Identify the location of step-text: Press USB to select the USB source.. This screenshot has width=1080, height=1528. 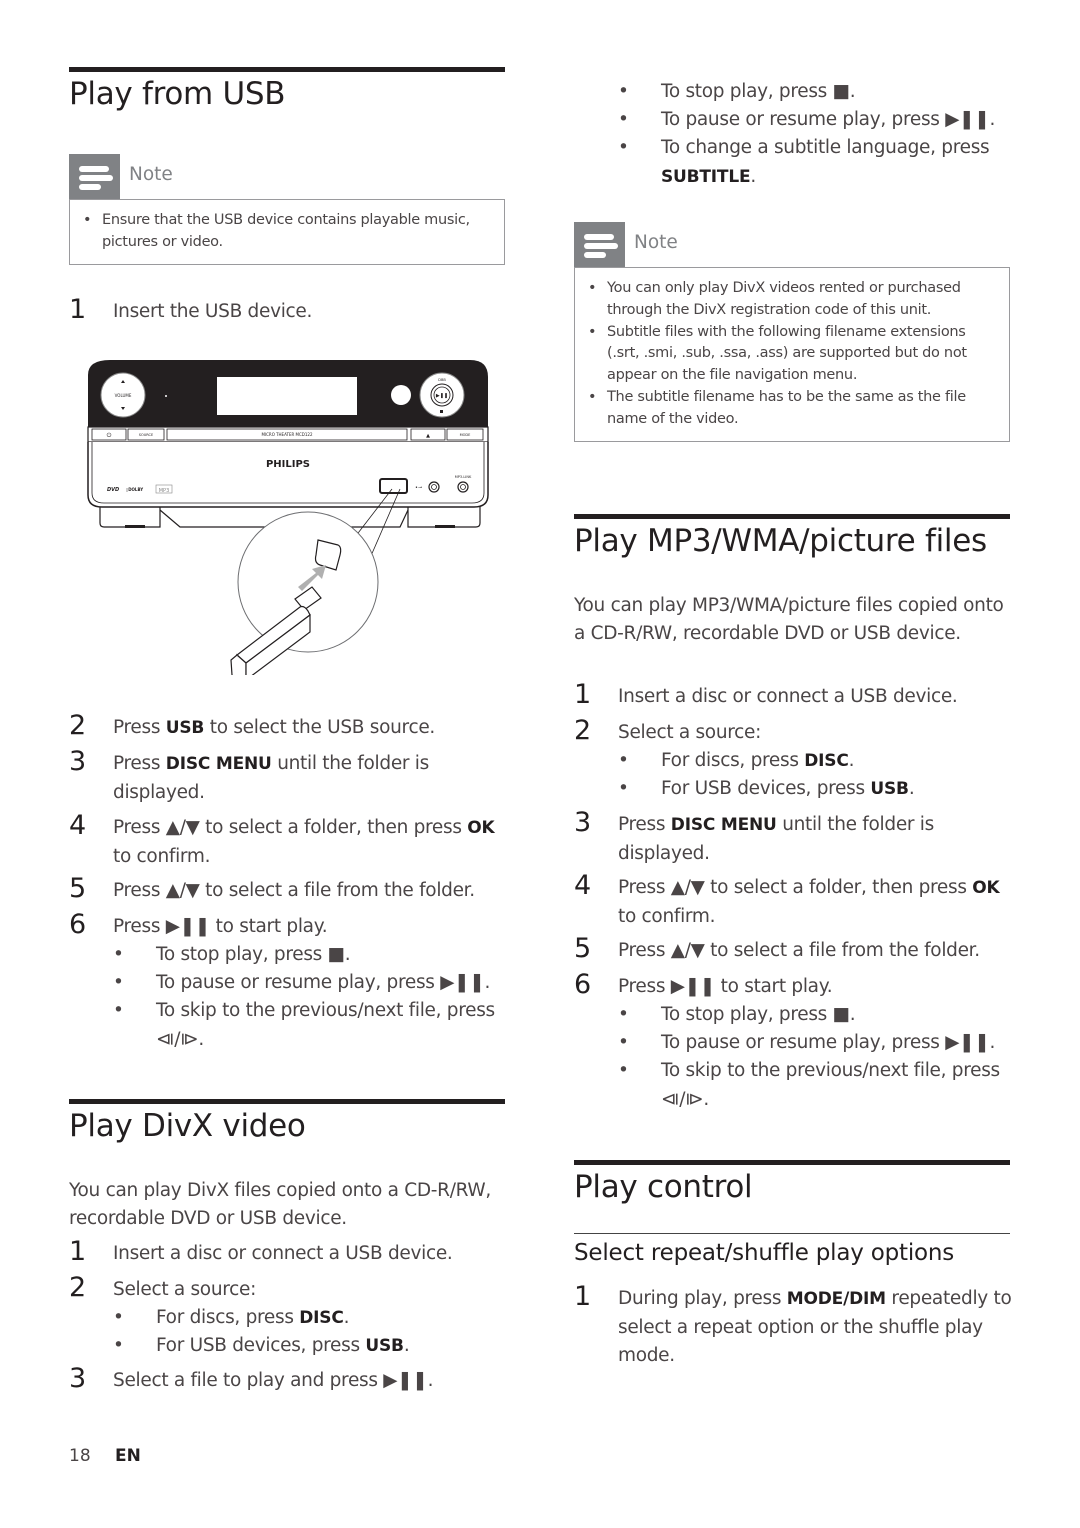
(274, 727).